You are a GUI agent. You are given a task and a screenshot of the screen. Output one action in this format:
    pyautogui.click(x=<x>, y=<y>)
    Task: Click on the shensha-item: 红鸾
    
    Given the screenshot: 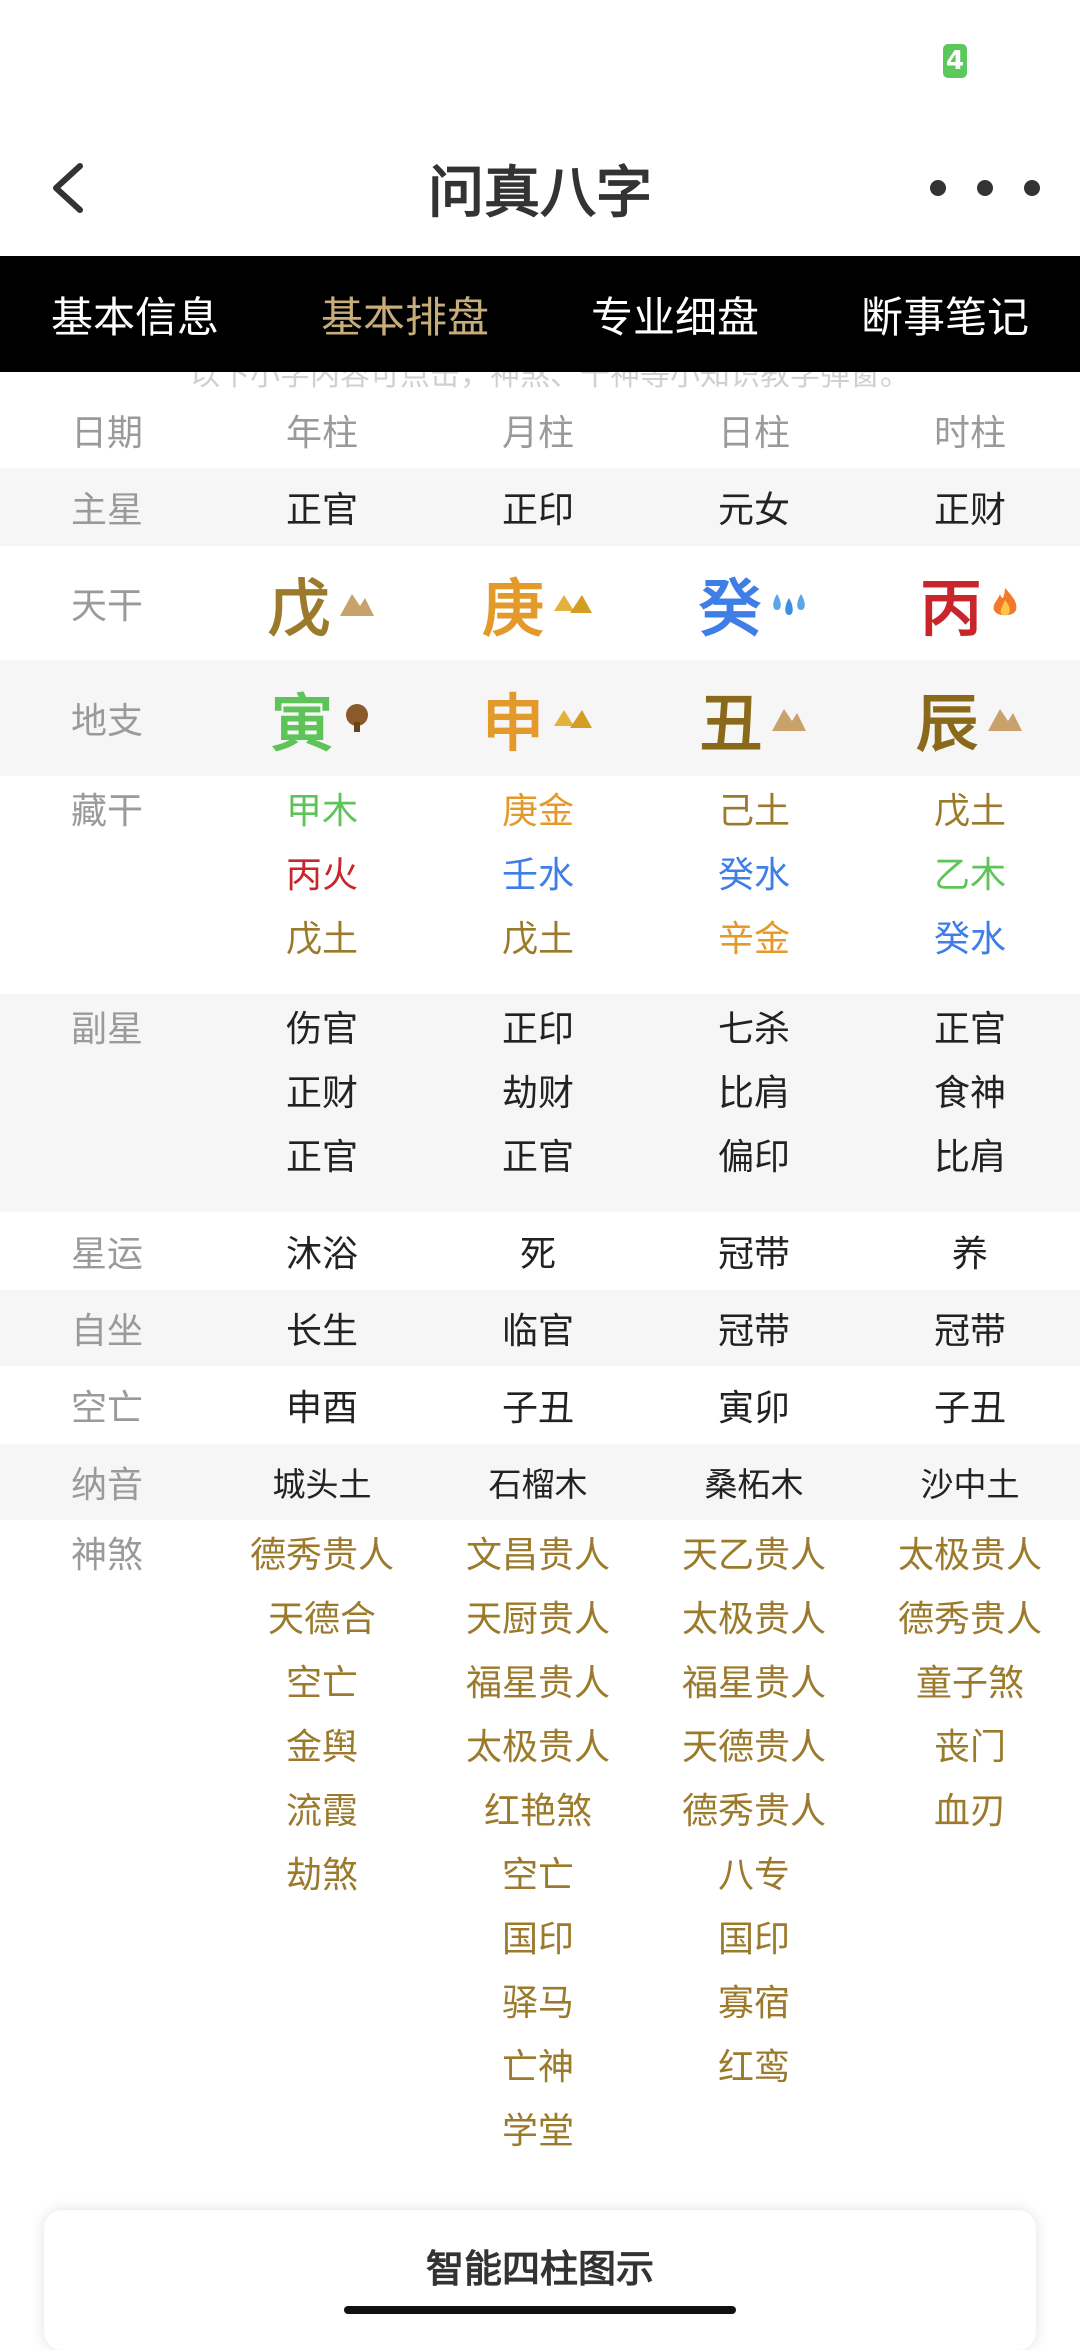 What is the action you would take?
    pyautogui.click(x=754, y=2068)
    